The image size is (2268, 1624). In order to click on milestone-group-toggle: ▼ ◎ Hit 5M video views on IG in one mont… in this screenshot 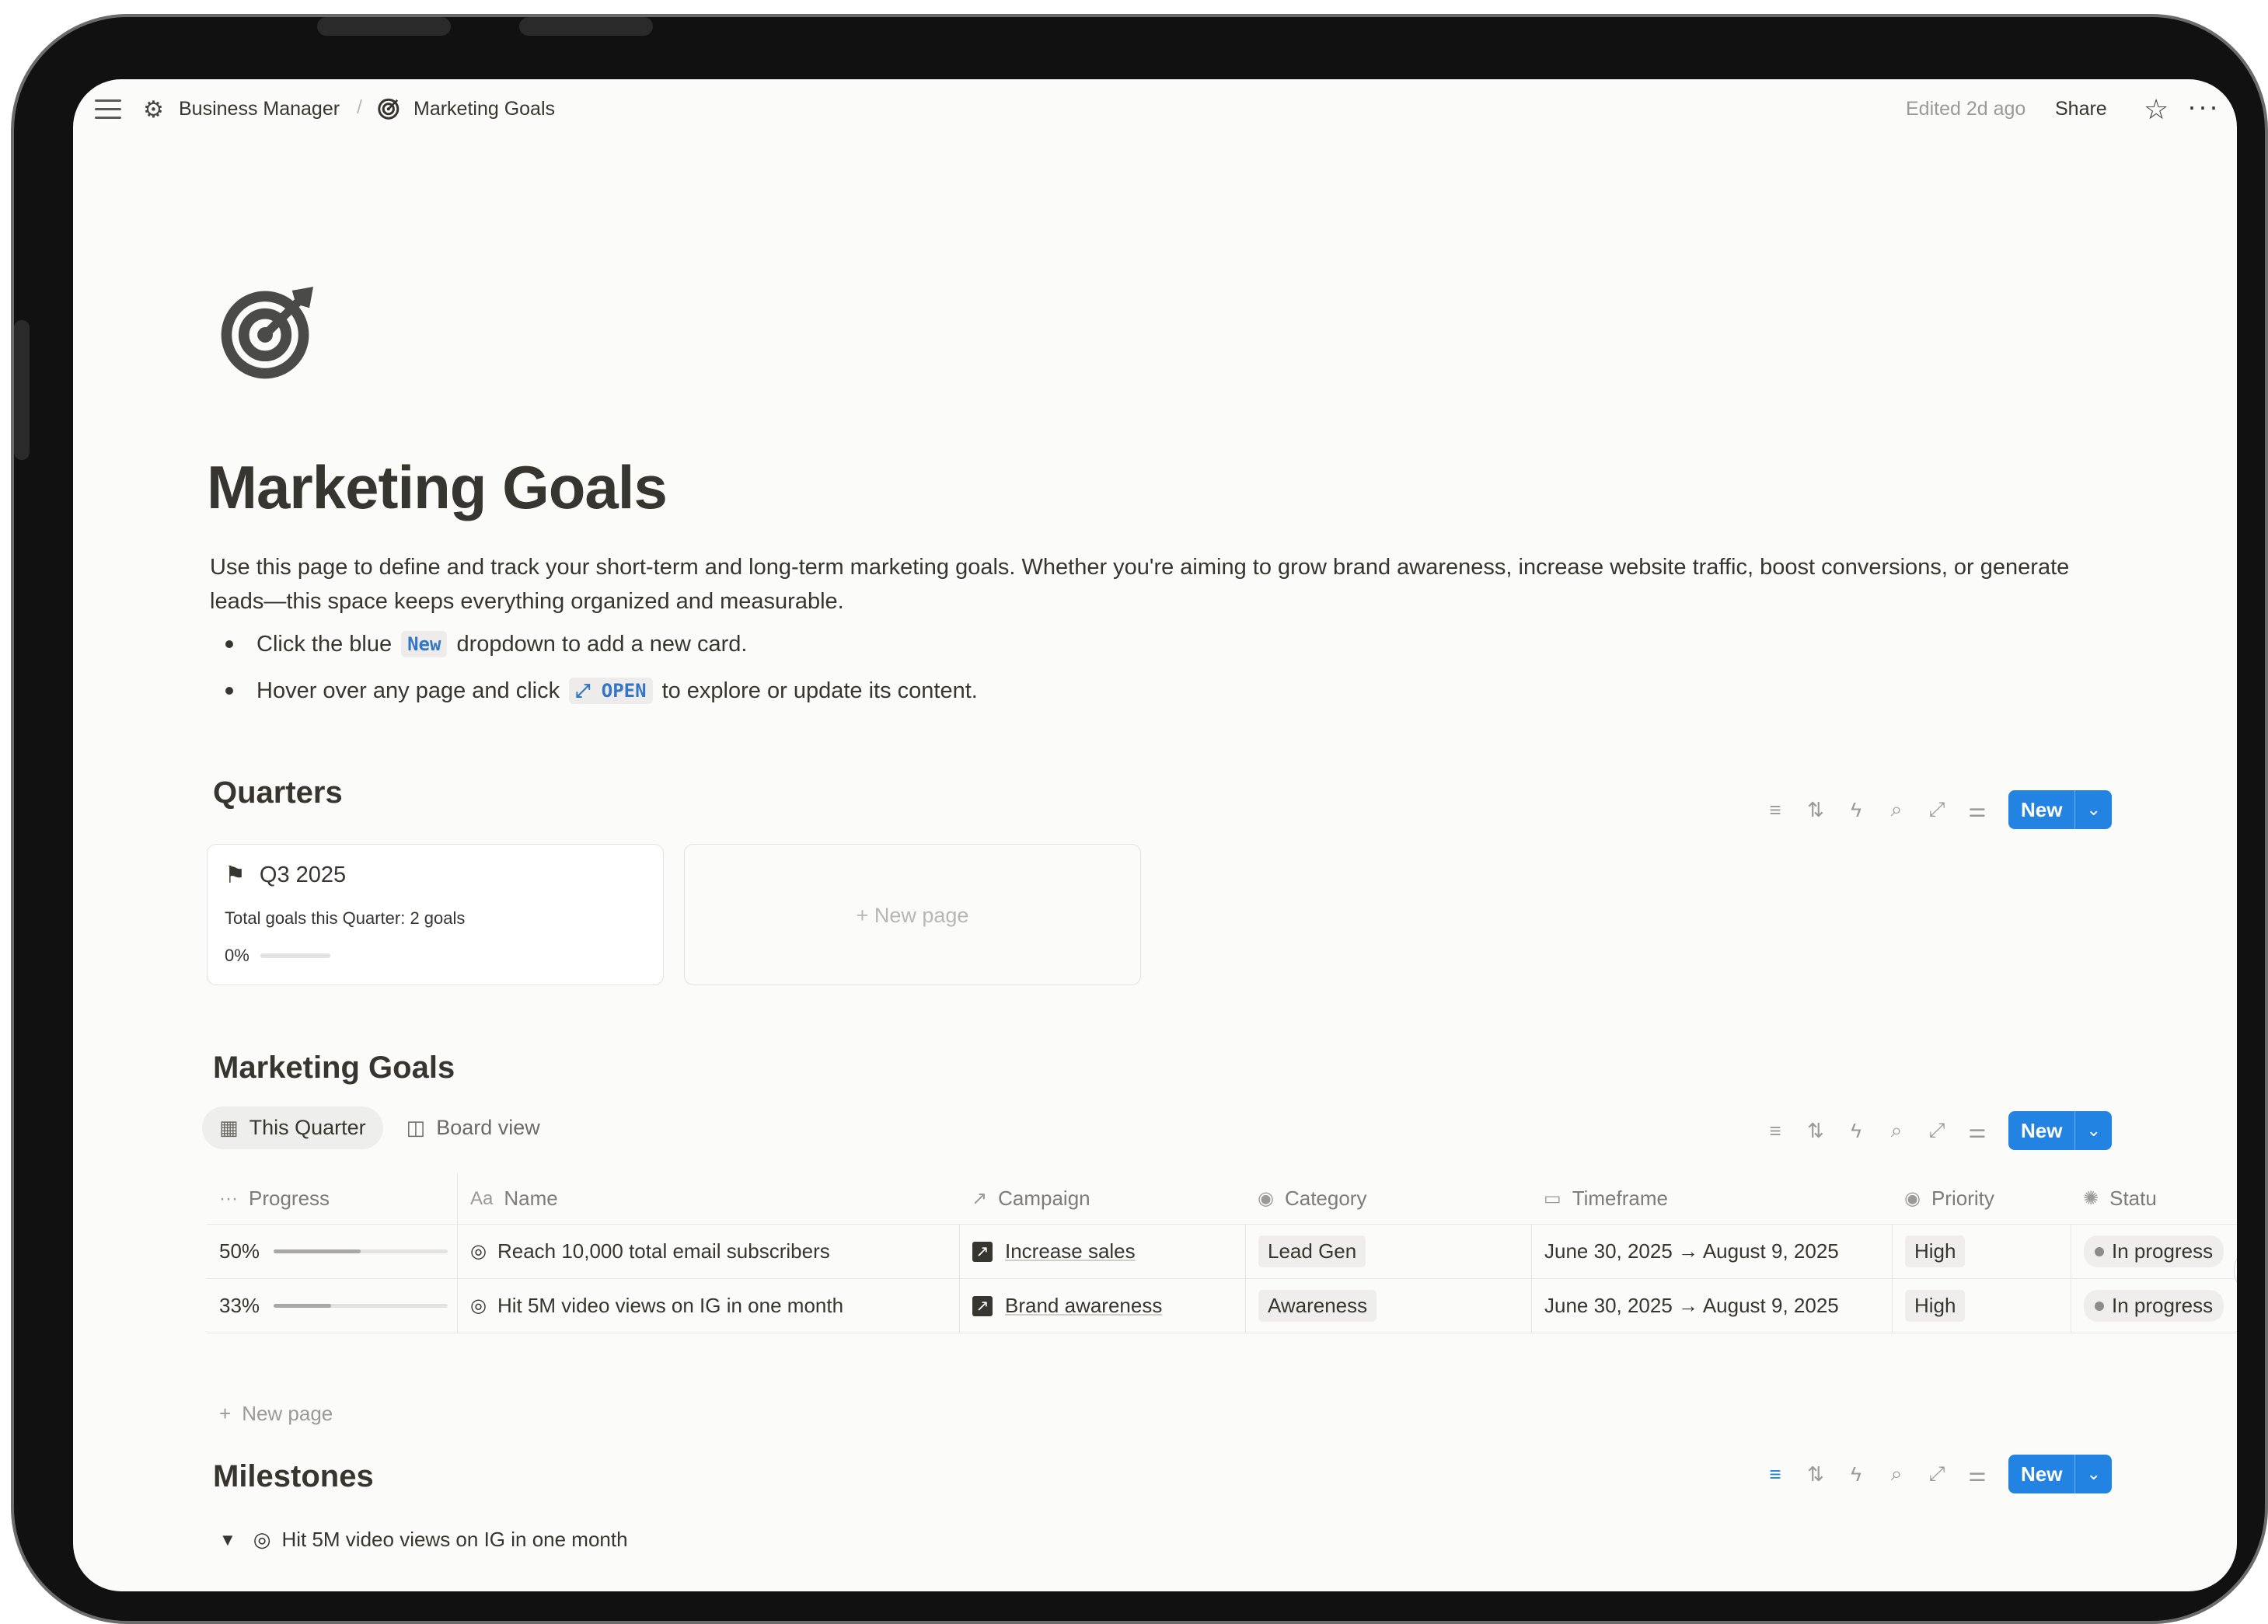, I will do `click(423, 1540)`.